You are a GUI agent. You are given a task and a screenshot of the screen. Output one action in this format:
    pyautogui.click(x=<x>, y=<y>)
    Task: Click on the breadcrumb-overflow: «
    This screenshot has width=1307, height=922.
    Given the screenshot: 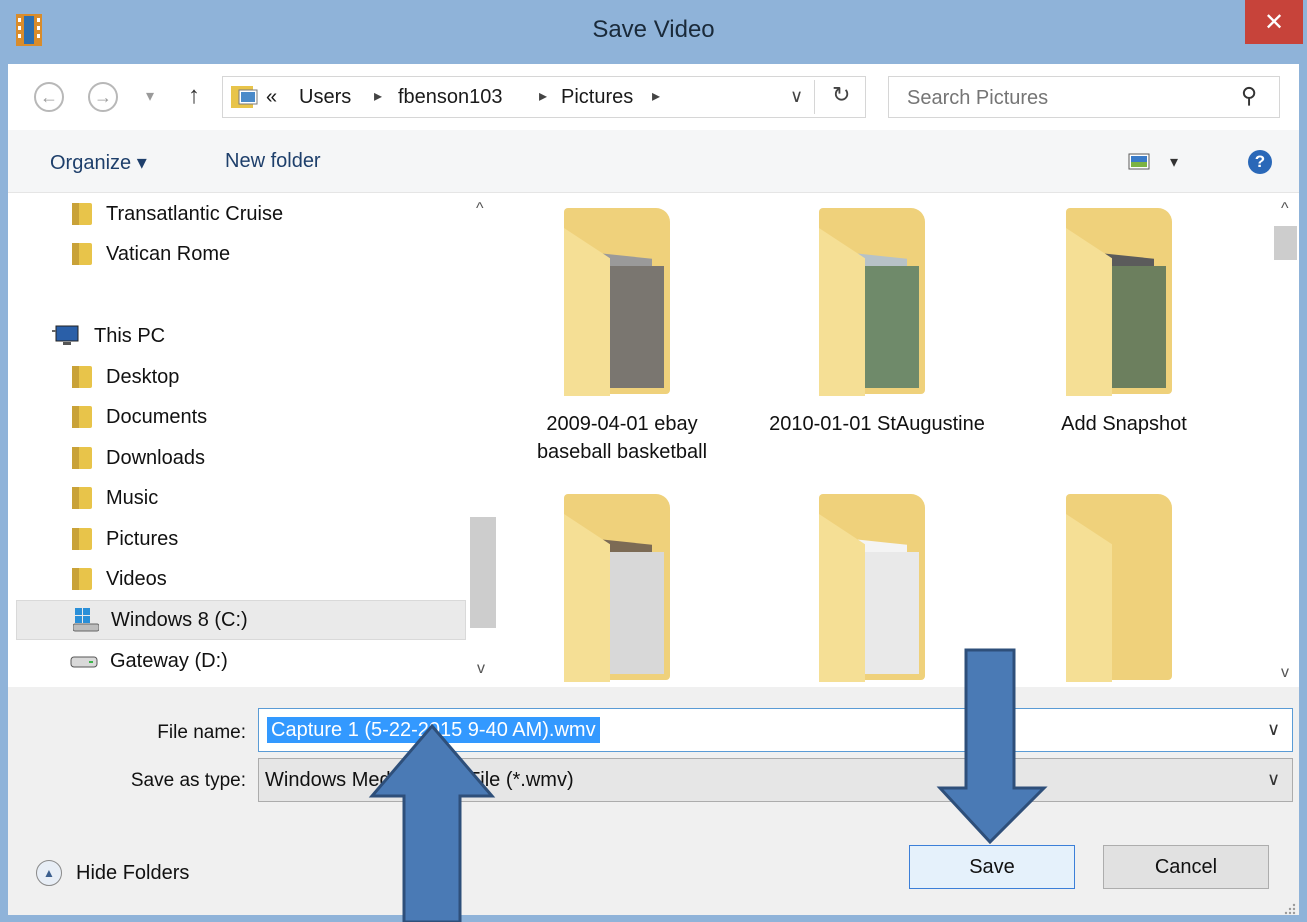 What is the action you would take?
    pyautogui.click(x=271, y=97)
    